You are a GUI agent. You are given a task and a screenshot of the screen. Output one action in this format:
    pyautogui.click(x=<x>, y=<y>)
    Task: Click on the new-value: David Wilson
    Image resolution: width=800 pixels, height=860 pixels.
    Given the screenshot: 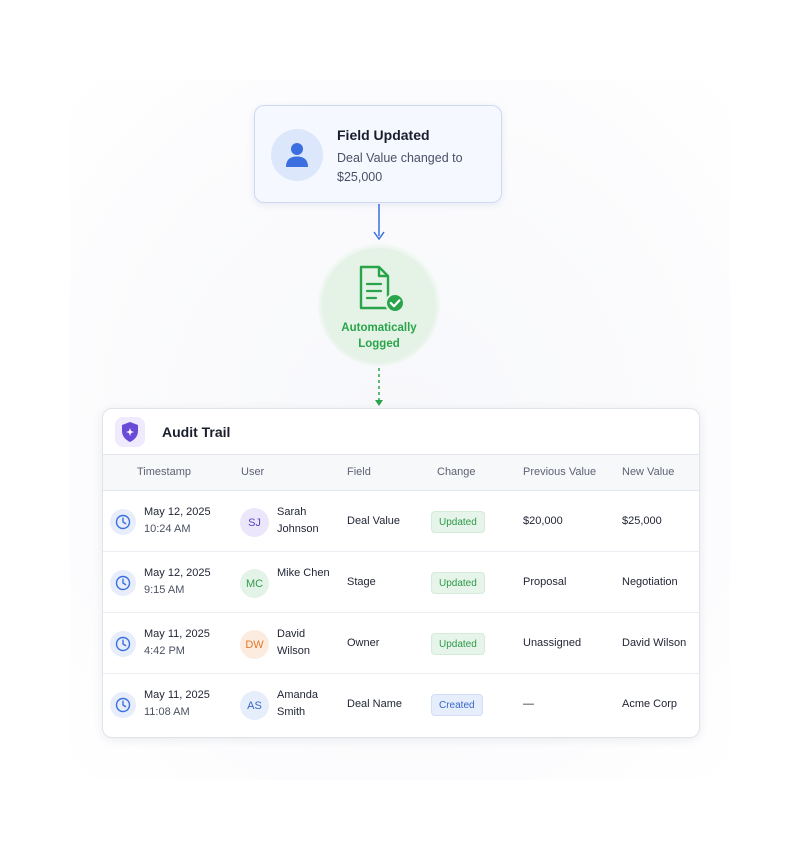 What is the action you would take?
    pyautogui.click(x=654, y=643)
    